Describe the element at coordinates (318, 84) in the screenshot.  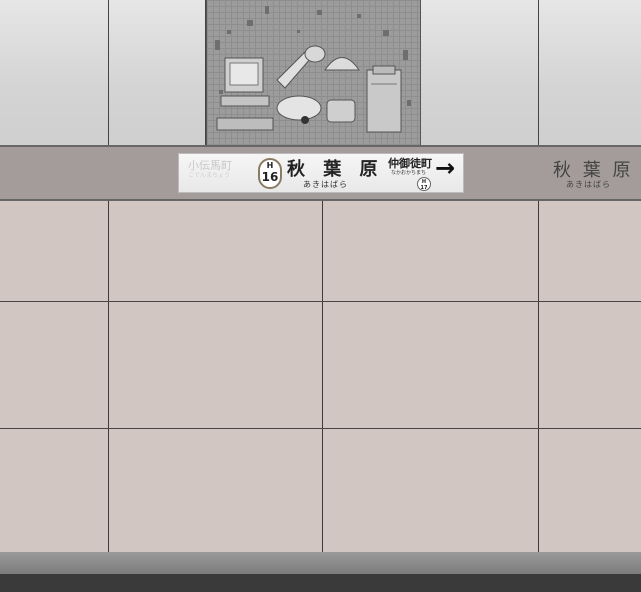
I see `appliance-shapes` at that location.